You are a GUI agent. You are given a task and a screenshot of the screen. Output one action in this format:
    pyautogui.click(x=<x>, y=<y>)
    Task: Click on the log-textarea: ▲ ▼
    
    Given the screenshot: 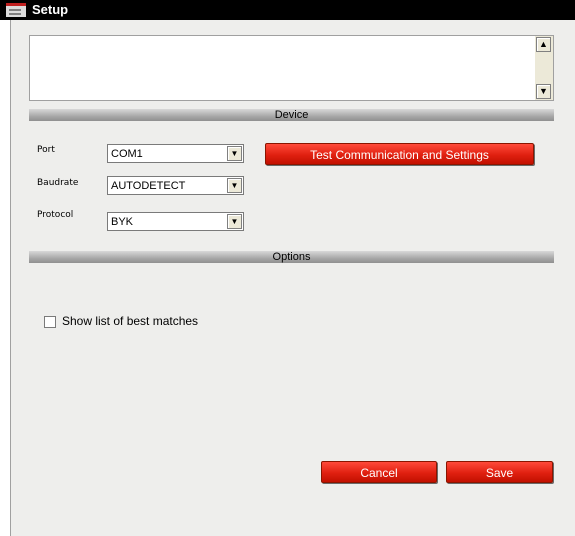 What is the action you would take?
    pyautogui.click(x=291, y=68)
    